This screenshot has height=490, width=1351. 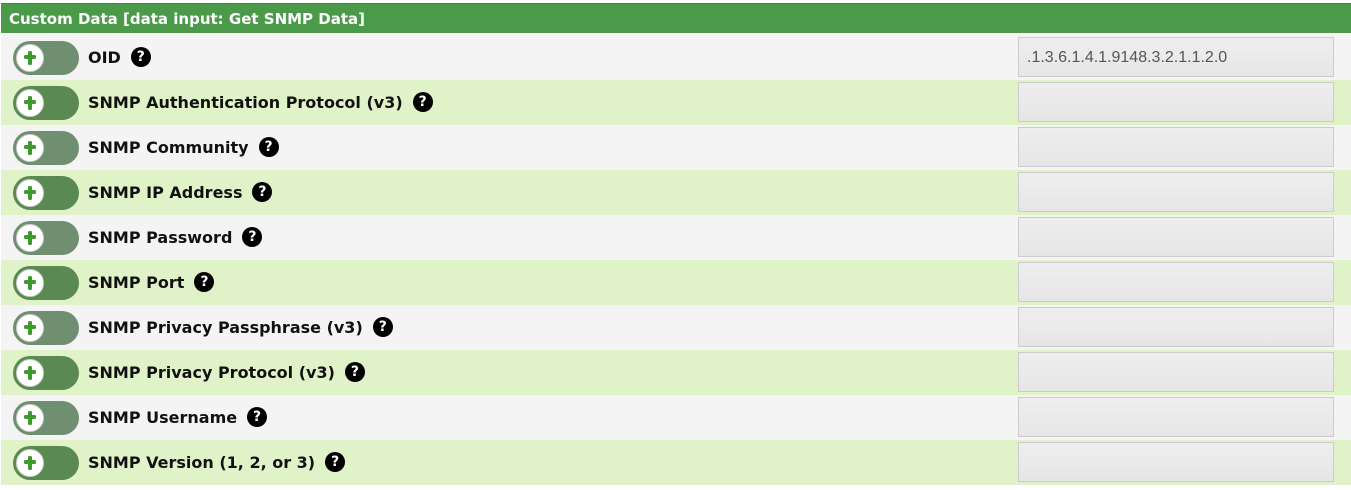 What do you see at coordinates (225, 327) in the screenshot?
I see `field-label-text: SNMP Privacy Passphrase (v3)` at bounding box center [225, 327].